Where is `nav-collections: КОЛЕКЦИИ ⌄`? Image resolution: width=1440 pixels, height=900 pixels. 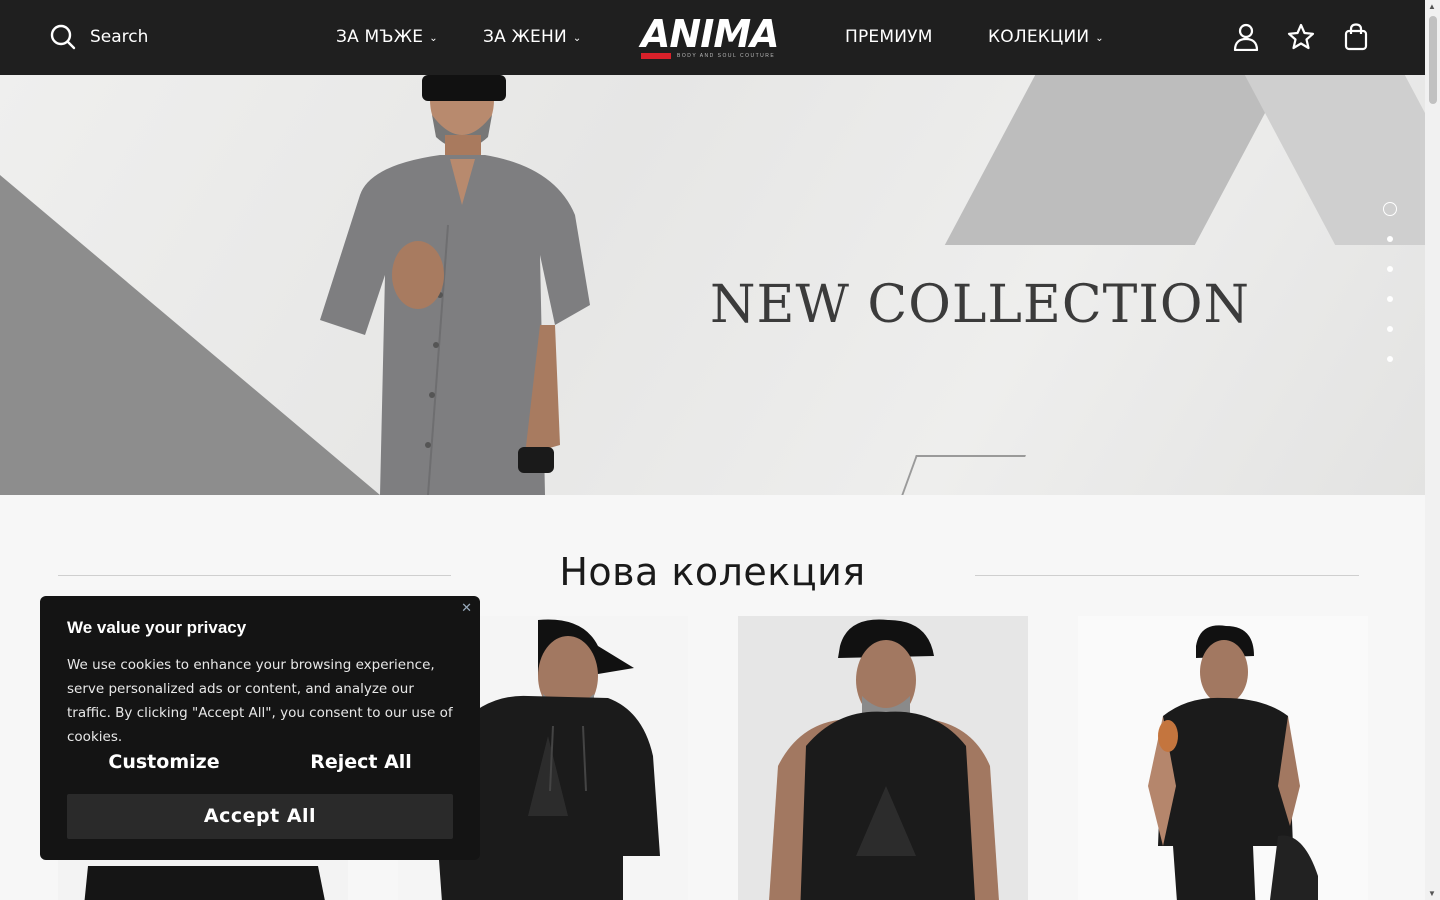 nav-collections: КОЛЕКЦИИ ⌄ is located at coordinates (1046, 37).